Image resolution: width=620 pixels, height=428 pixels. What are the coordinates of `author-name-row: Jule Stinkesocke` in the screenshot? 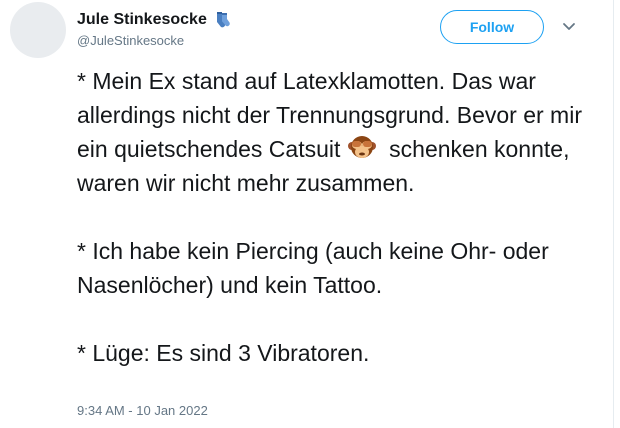 It's located at (154, 20).